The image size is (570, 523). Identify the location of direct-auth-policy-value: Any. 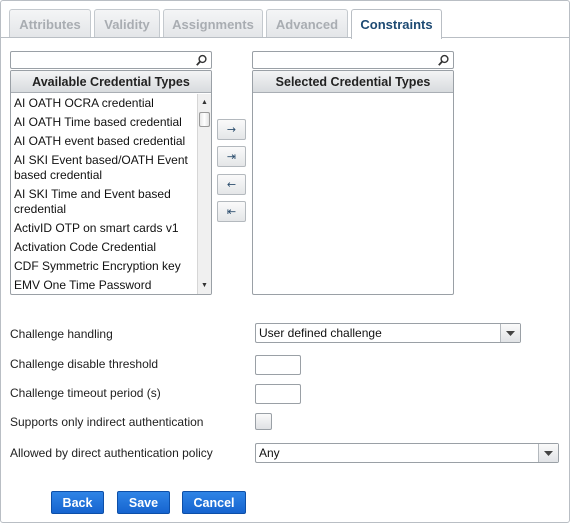
(269, 453).